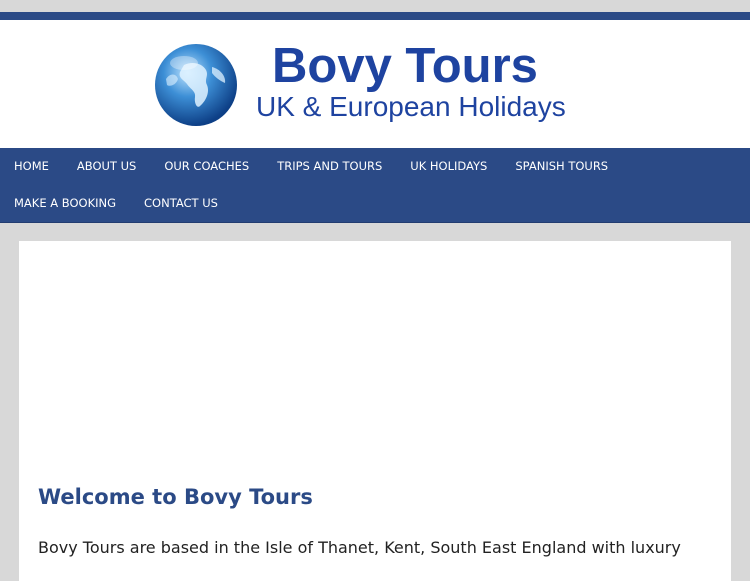  I want to click on globe-icon, so click(196, 85).